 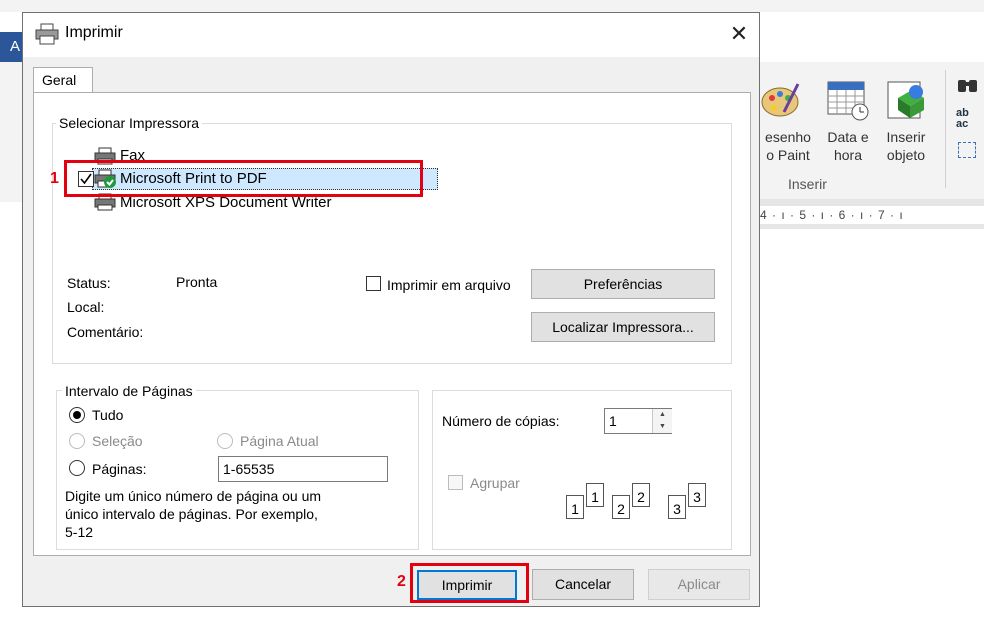 What do you see at coordinates (662, 427) in the screenshot?
I see `spinner-down-icon: ▼` at bounding box center [662, 427].